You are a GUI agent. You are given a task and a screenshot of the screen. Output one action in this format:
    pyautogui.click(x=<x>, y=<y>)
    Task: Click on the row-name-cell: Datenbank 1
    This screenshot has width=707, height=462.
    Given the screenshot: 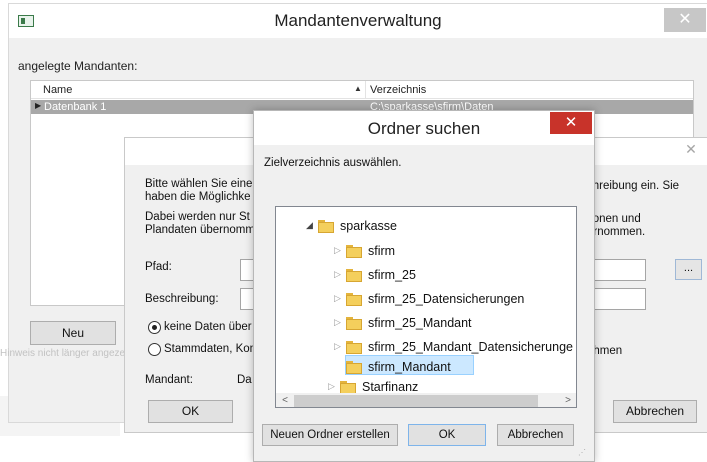 What is the action you would take?
    pyautogui.click(x=75, y=107)
    